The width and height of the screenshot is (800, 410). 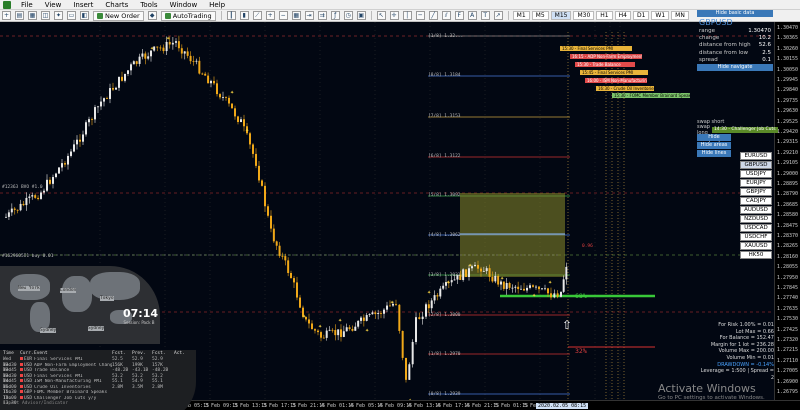 I want to click on tf-w1: W1, so click(x=660, y=15).